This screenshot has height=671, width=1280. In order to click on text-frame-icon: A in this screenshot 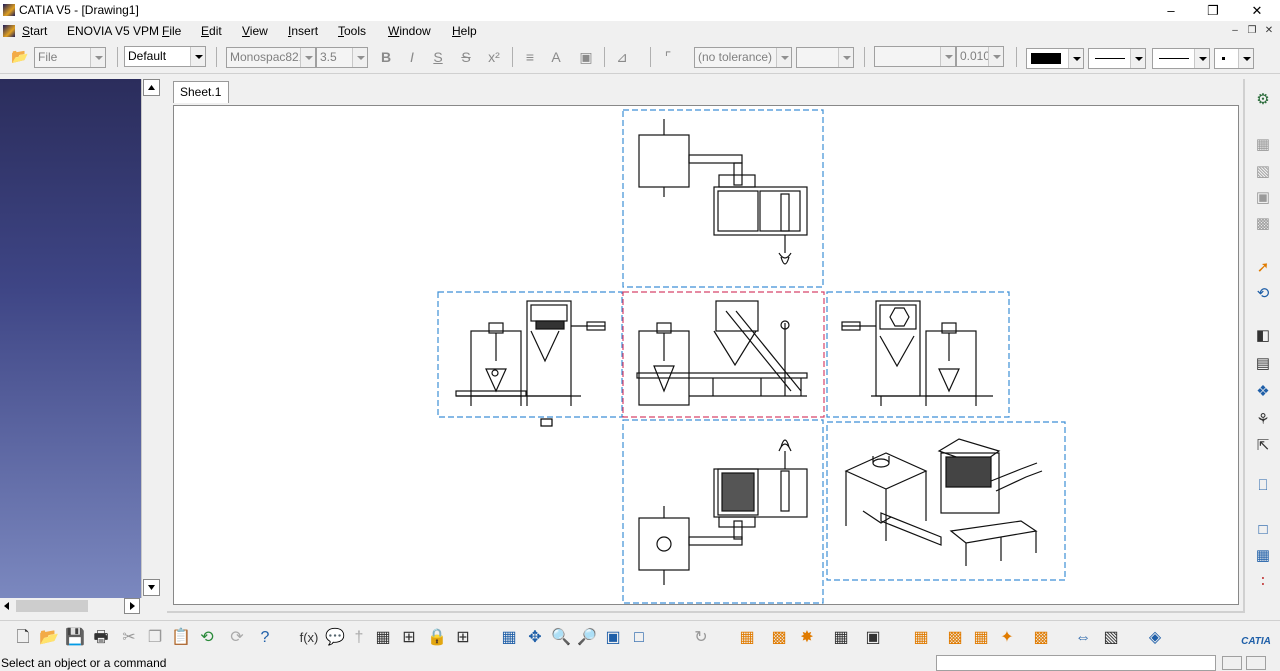, I will do `click(556, 57)`.